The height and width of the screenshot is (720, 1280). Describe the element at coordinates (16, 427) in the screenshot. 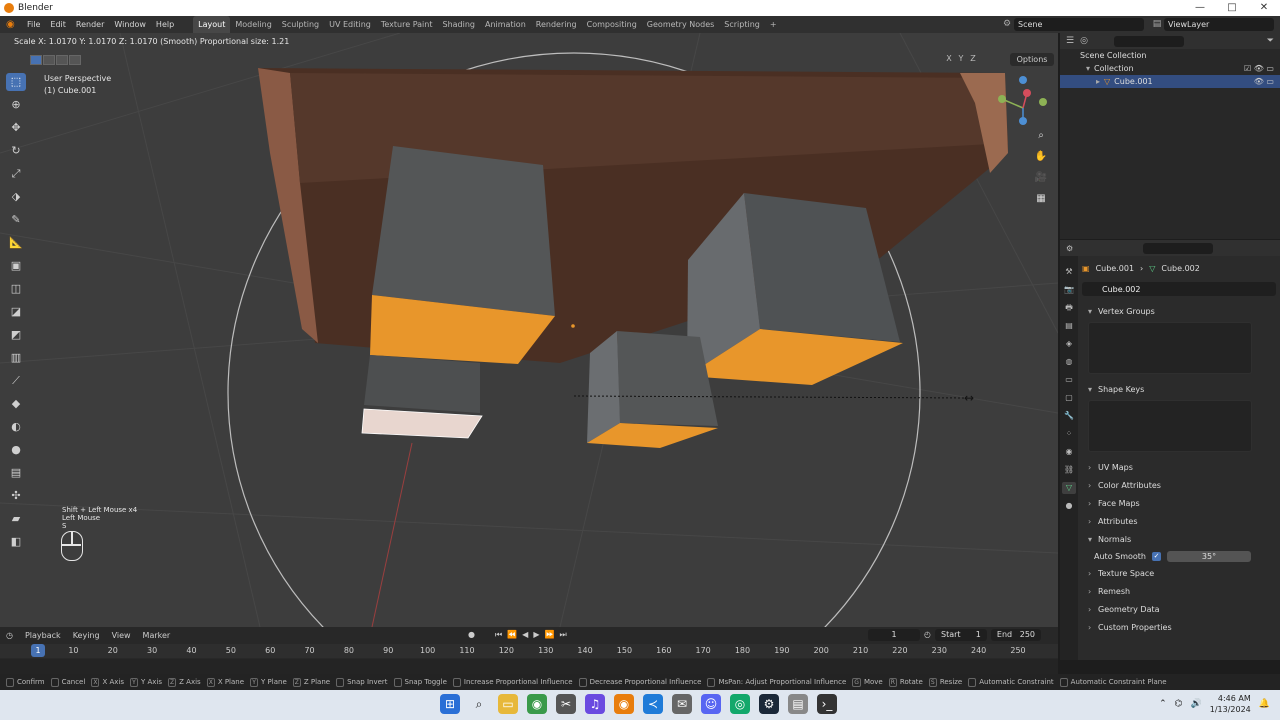

I see `spin-tool-icon: ◐` at that location.